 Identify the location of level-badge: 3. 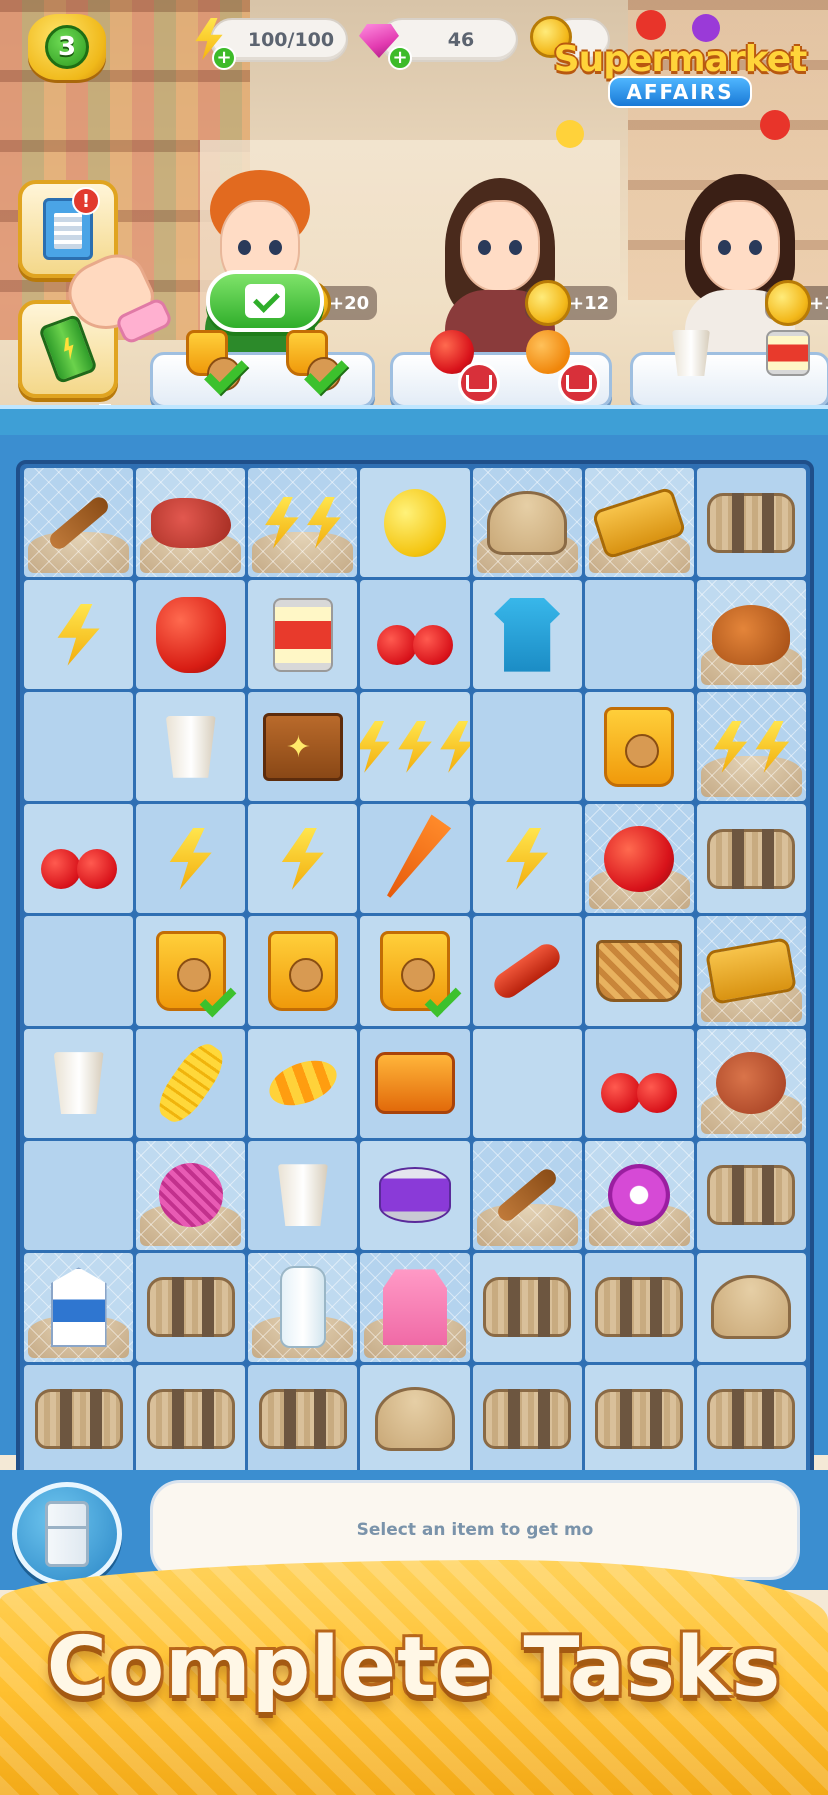
(67, 47).